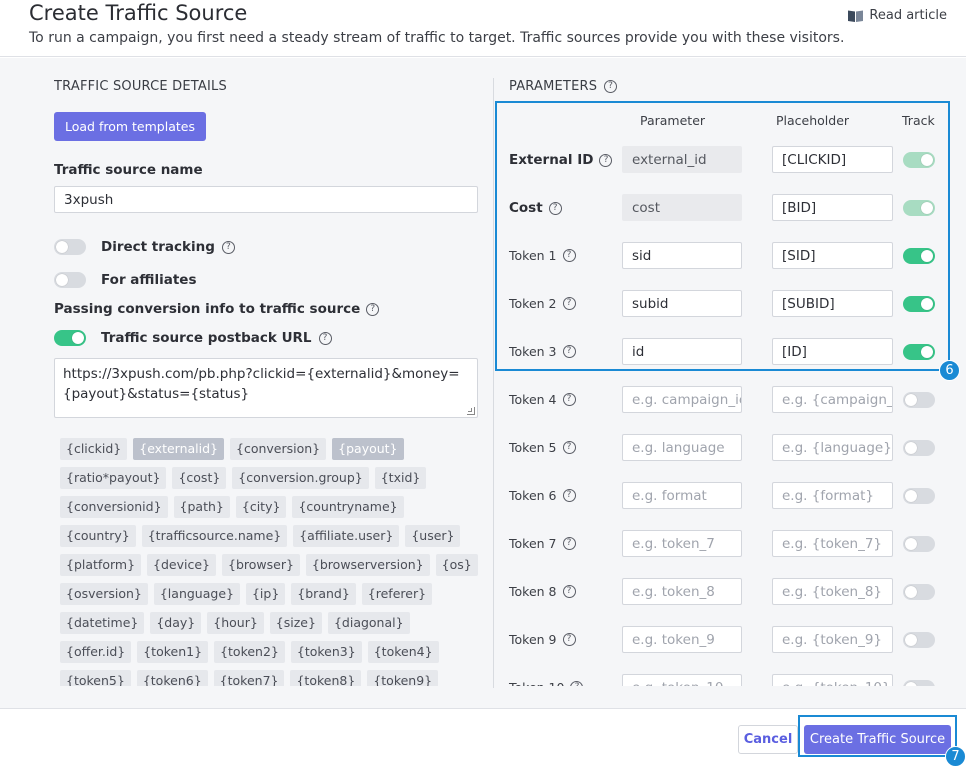  Describe the element at coordinates (323, 594) in the screenshot. I see `placeholder-tag: {brand}` at that location.